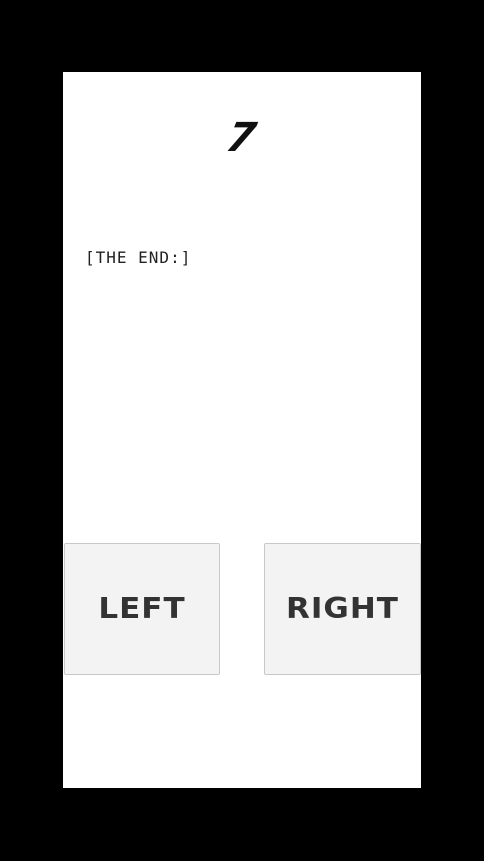  Describe the element at coordinates (138, 257) in the screenshot. I see `status-message: [THE END:]` at that location.